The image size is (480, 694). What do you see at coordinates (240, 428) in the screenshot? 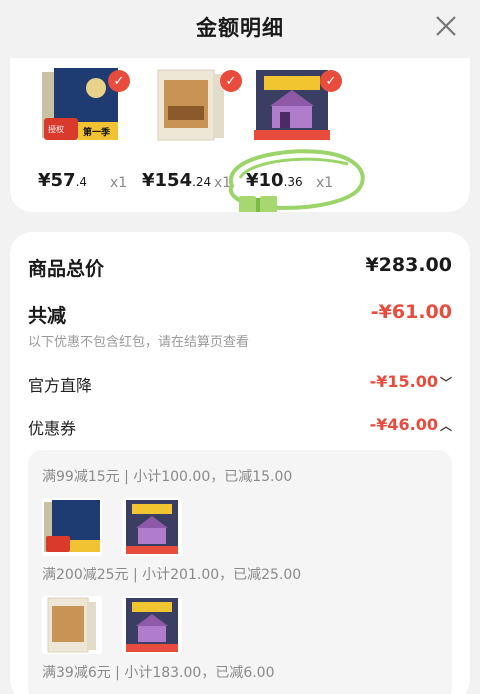
I see `coupon-row: 优惠券 -¥46.00 ︿` at bounding box center [240, 428].